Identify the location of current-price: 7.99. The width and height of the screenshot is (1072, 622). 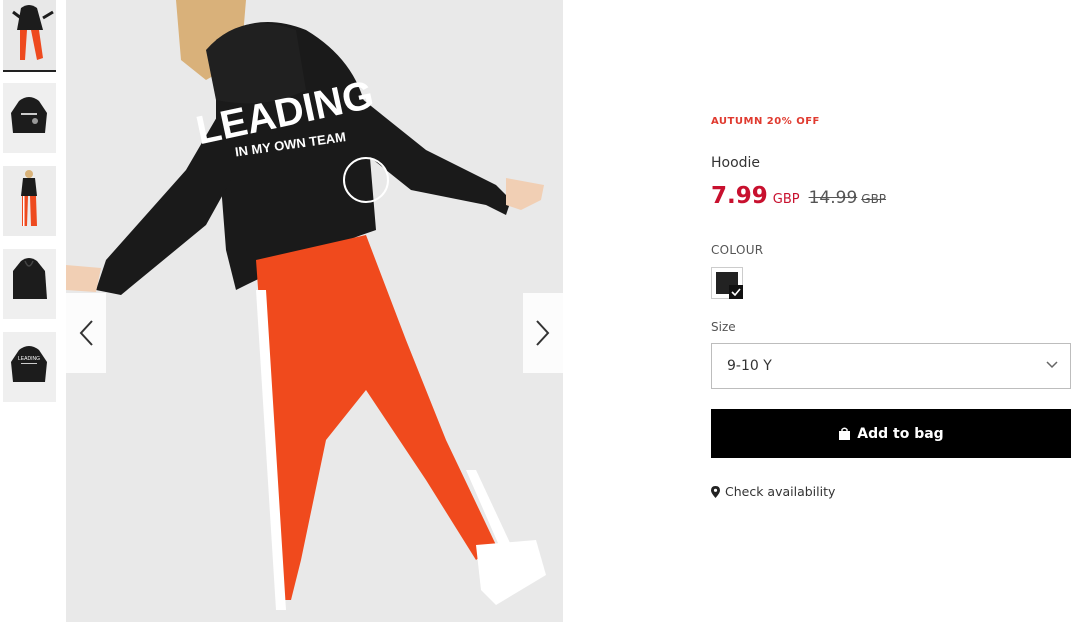
(739, 196).